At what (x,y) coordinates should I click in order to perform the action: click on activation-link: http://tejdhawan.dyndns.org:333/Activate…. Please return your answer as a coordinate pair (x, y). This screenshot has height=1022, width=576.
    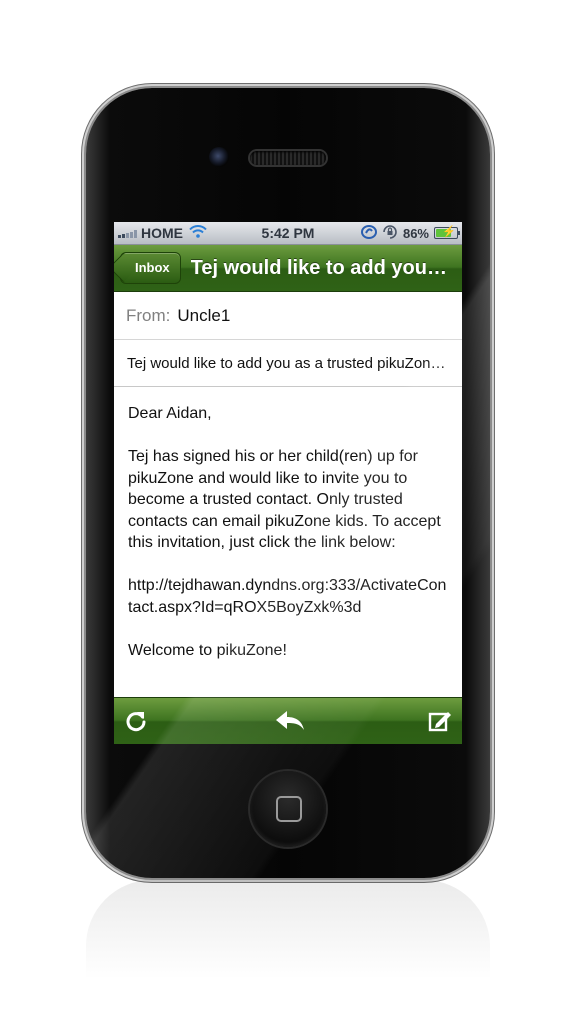
    Looking at the image, I should click on (288, 596).